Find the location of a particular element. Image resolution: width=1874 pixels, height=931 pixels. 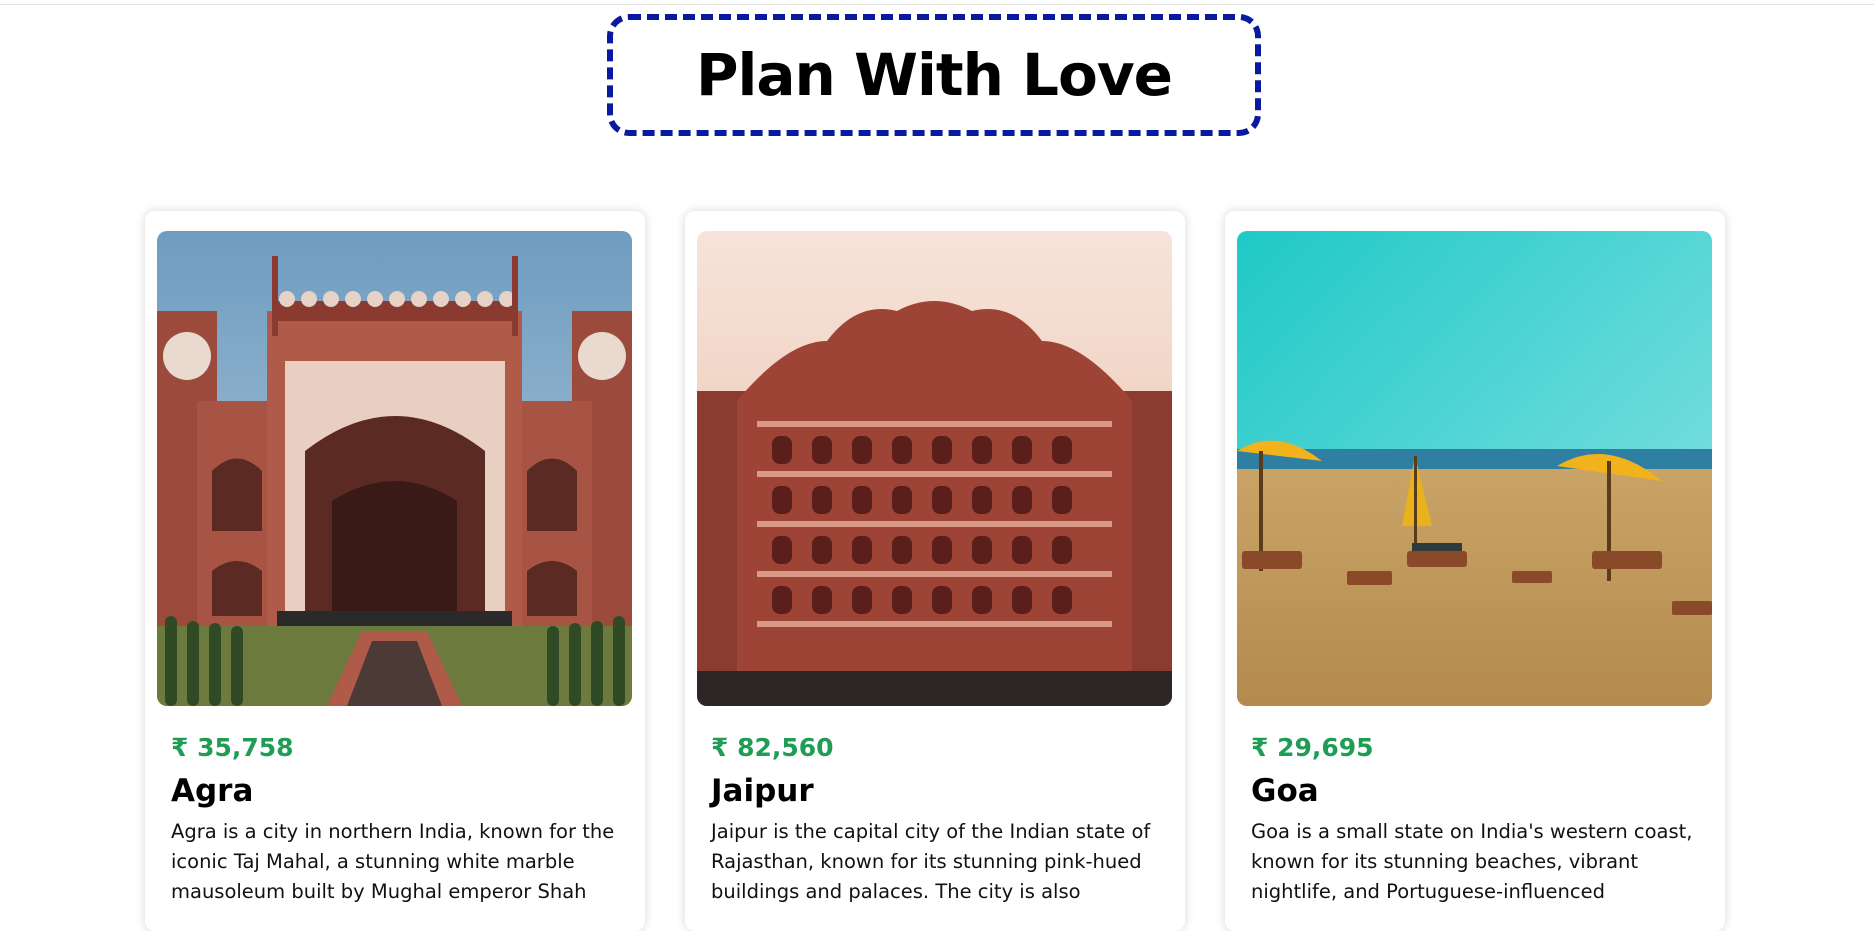

tour-city: Jaipur is located at coordinates (762, 791).